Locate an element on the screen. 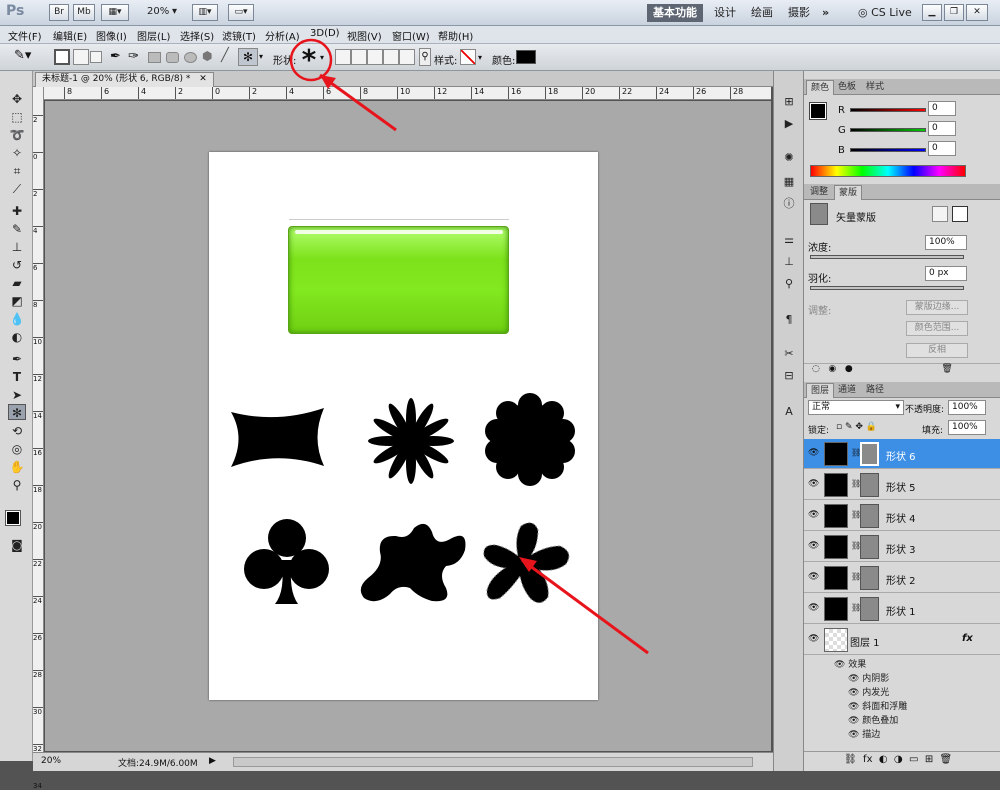 The image size is (1000, 790). layer-name: 形状 5 is located at coordinates (901, 486).